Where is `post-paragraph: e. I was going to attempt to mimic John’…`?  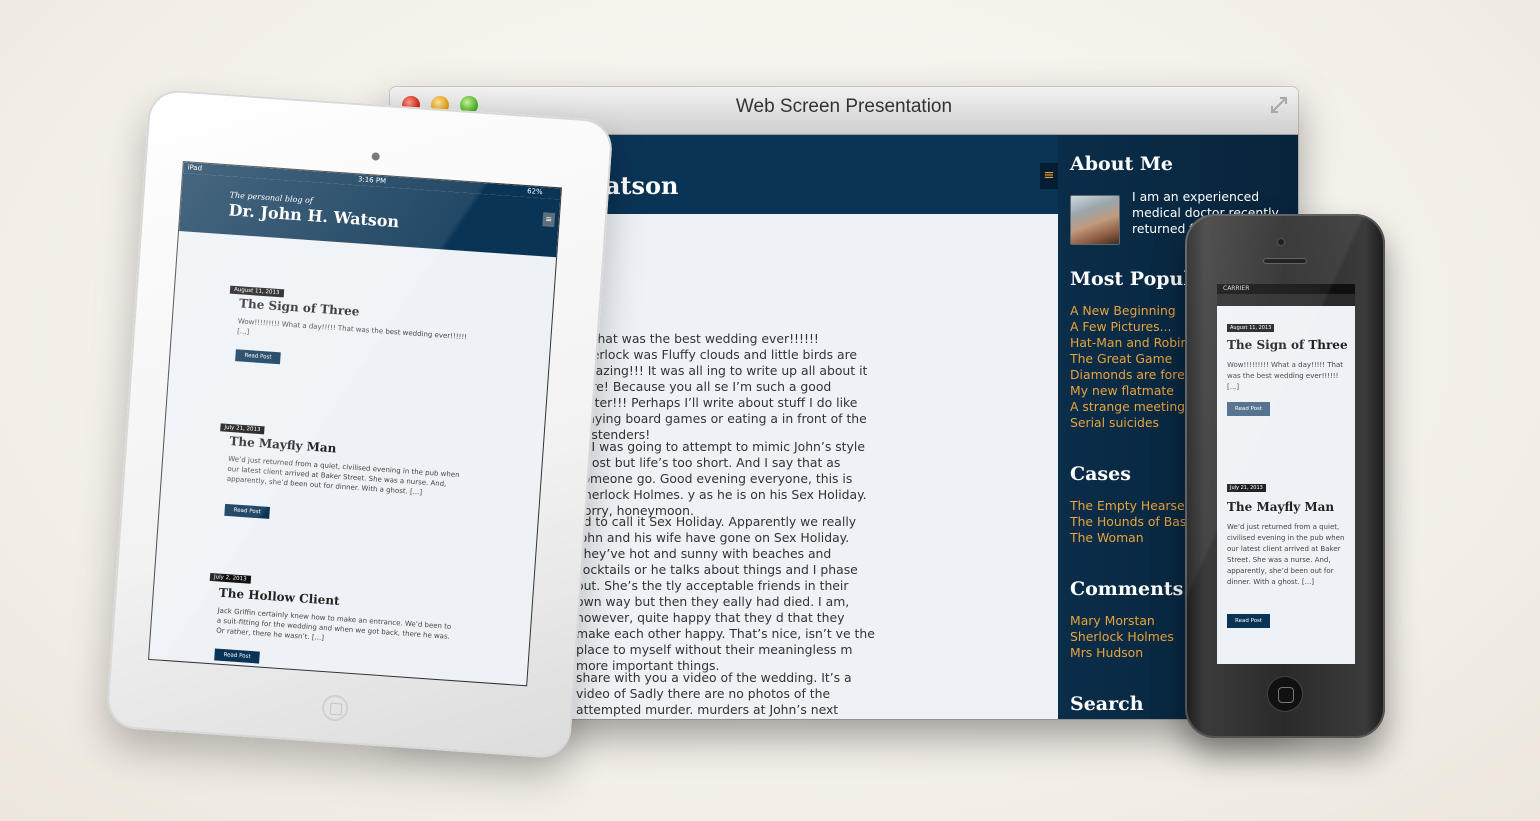
post-paragraph: e. I was going to attempt to mimic John’… is located at coordinates (721, 478).